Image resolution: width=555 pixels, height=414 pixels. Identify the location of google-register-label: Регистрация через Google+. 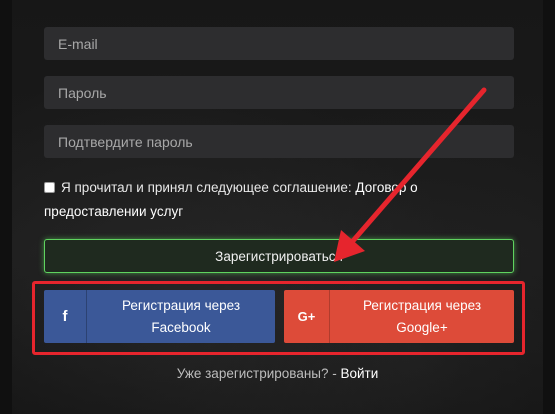
(422, 316).